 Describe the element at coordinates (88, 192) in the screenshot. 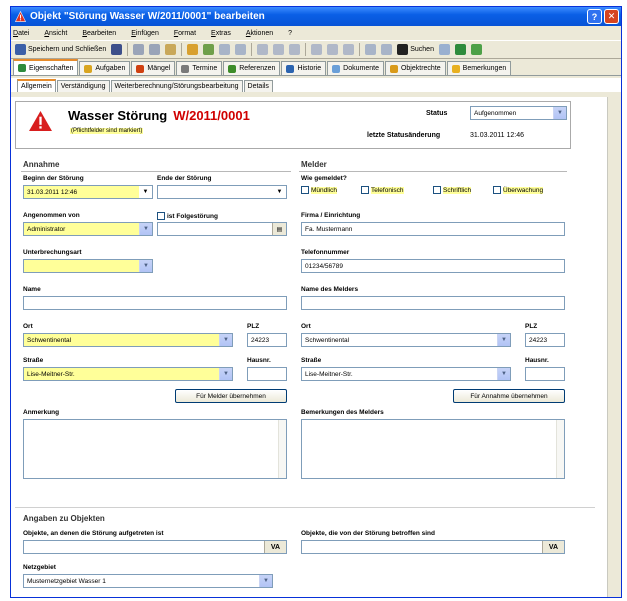

I see `begin-date-field: 31.03.2011 12:46 ▼` at that location.